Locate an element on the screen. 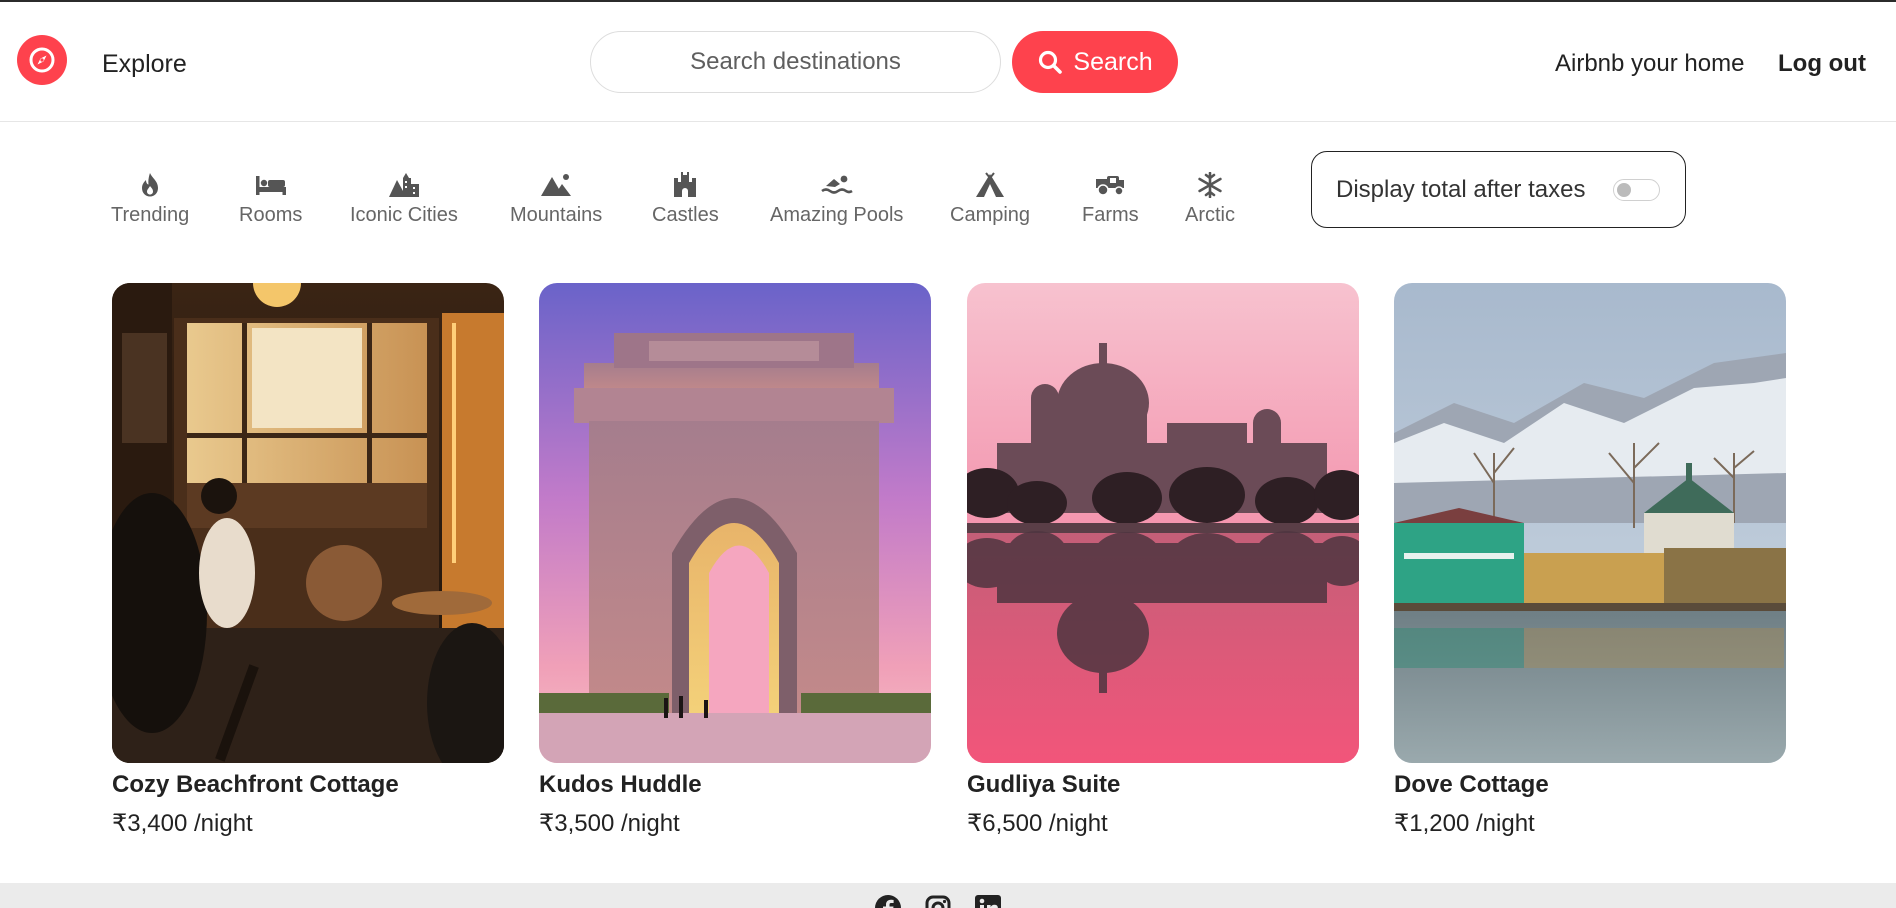  mountain-icon is located at coordinates (556, 185).